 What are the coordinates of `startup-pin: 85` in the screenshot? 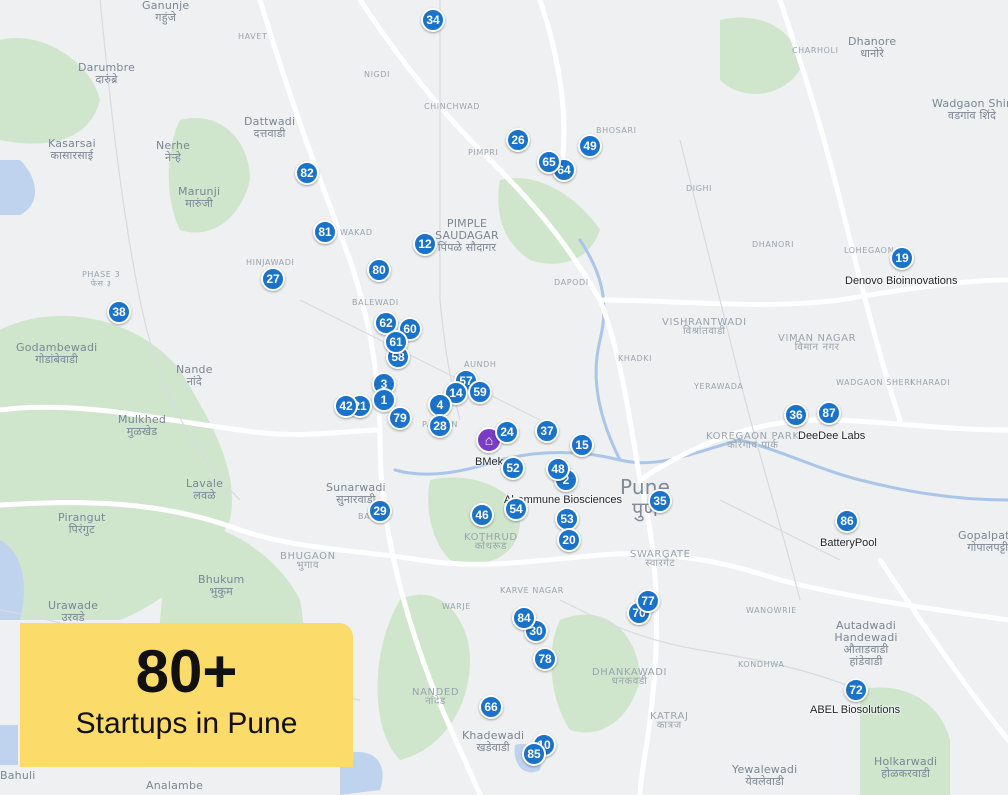 It's located at (534, 754).